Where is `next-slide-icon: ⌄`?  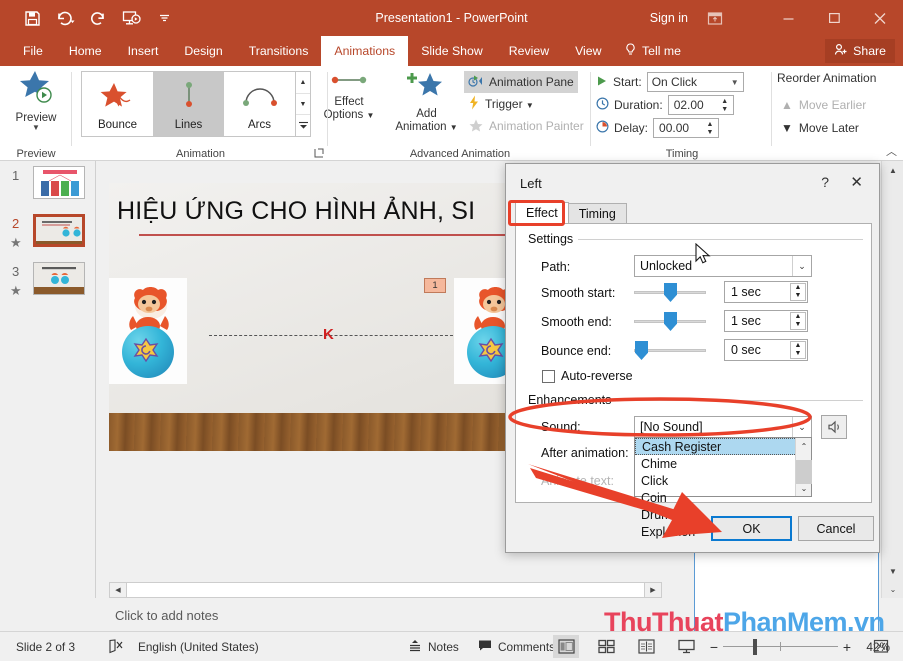 next-slide-icon: ⌄ is located at coordinates (892, 589).